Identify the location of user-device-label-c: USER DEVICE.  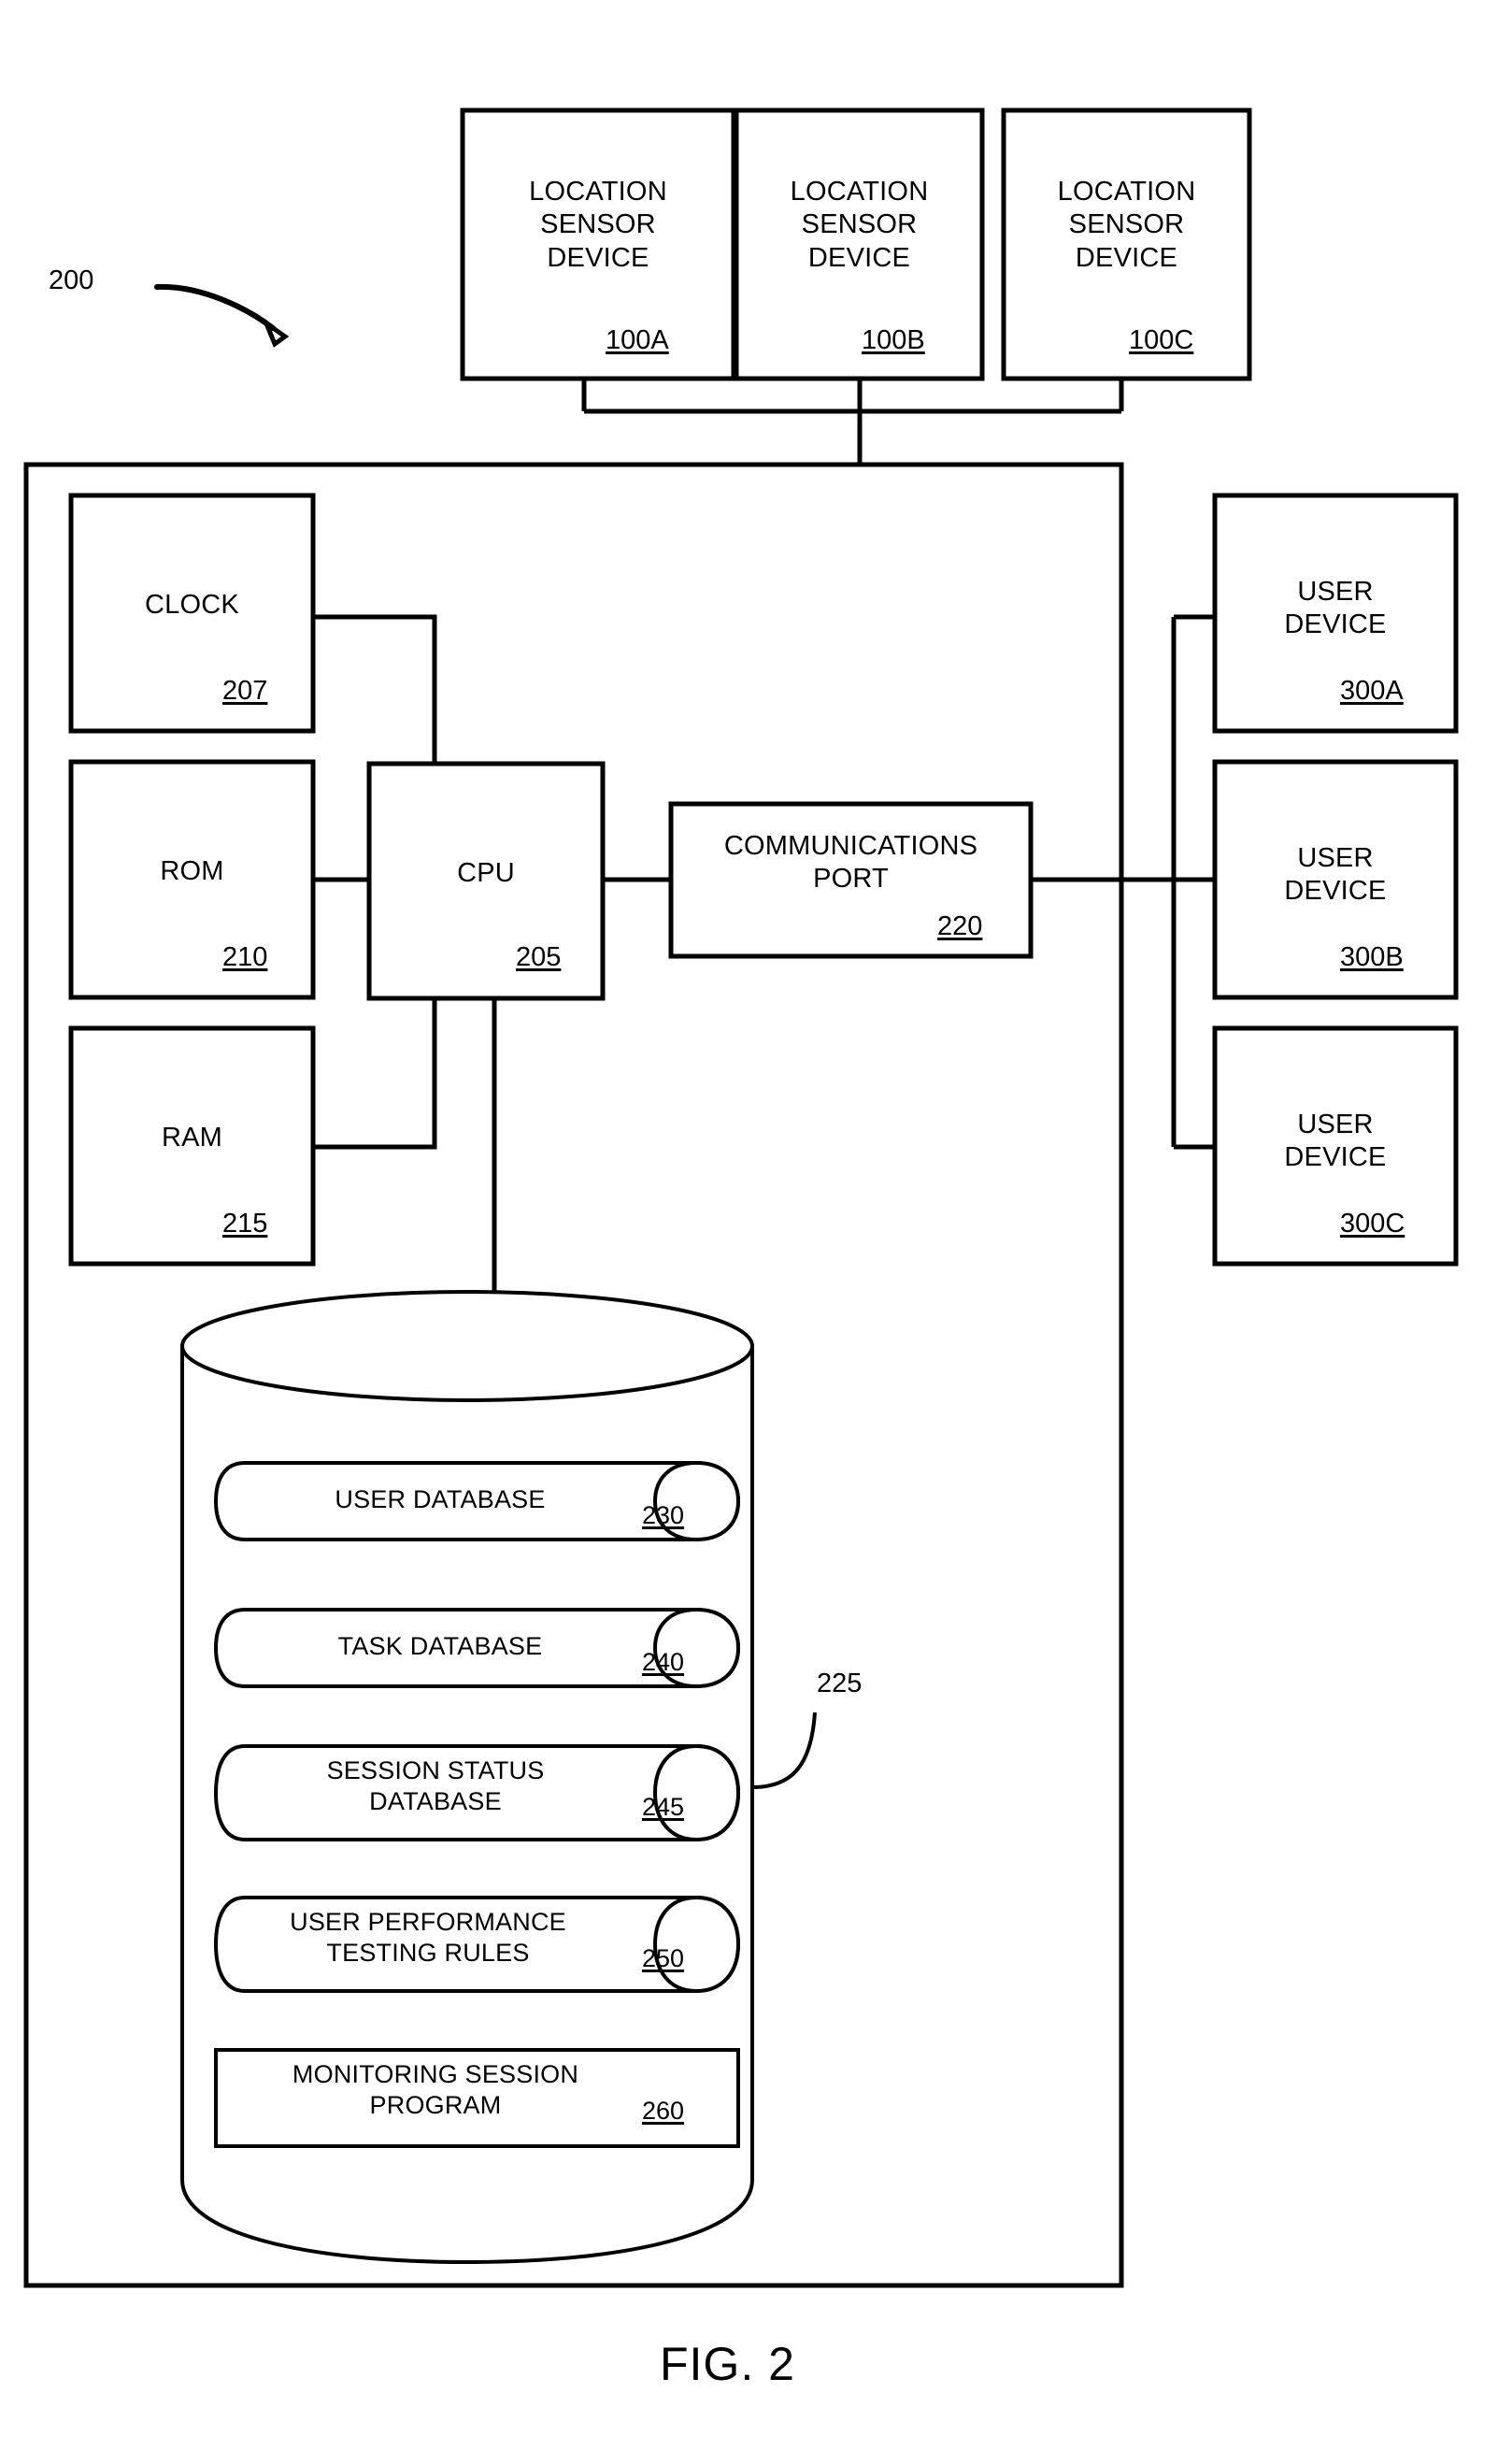
(1335, 1141).